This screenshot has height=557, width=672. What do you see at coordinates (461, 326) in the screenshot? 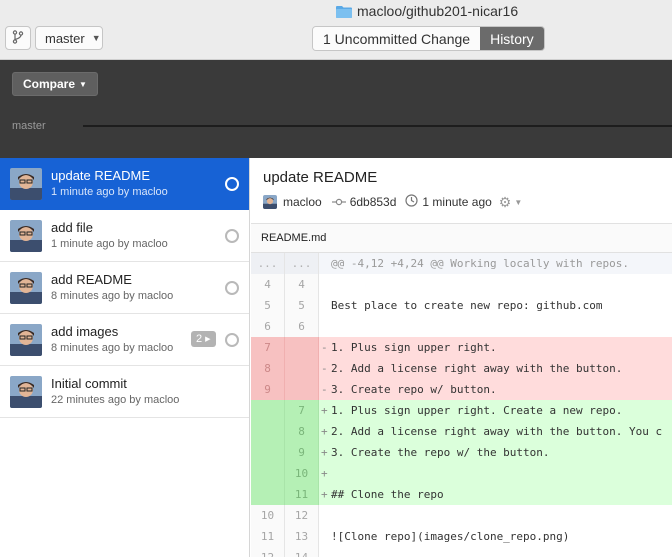
I see `diff-line: 66` at bounding box center [461, 326].